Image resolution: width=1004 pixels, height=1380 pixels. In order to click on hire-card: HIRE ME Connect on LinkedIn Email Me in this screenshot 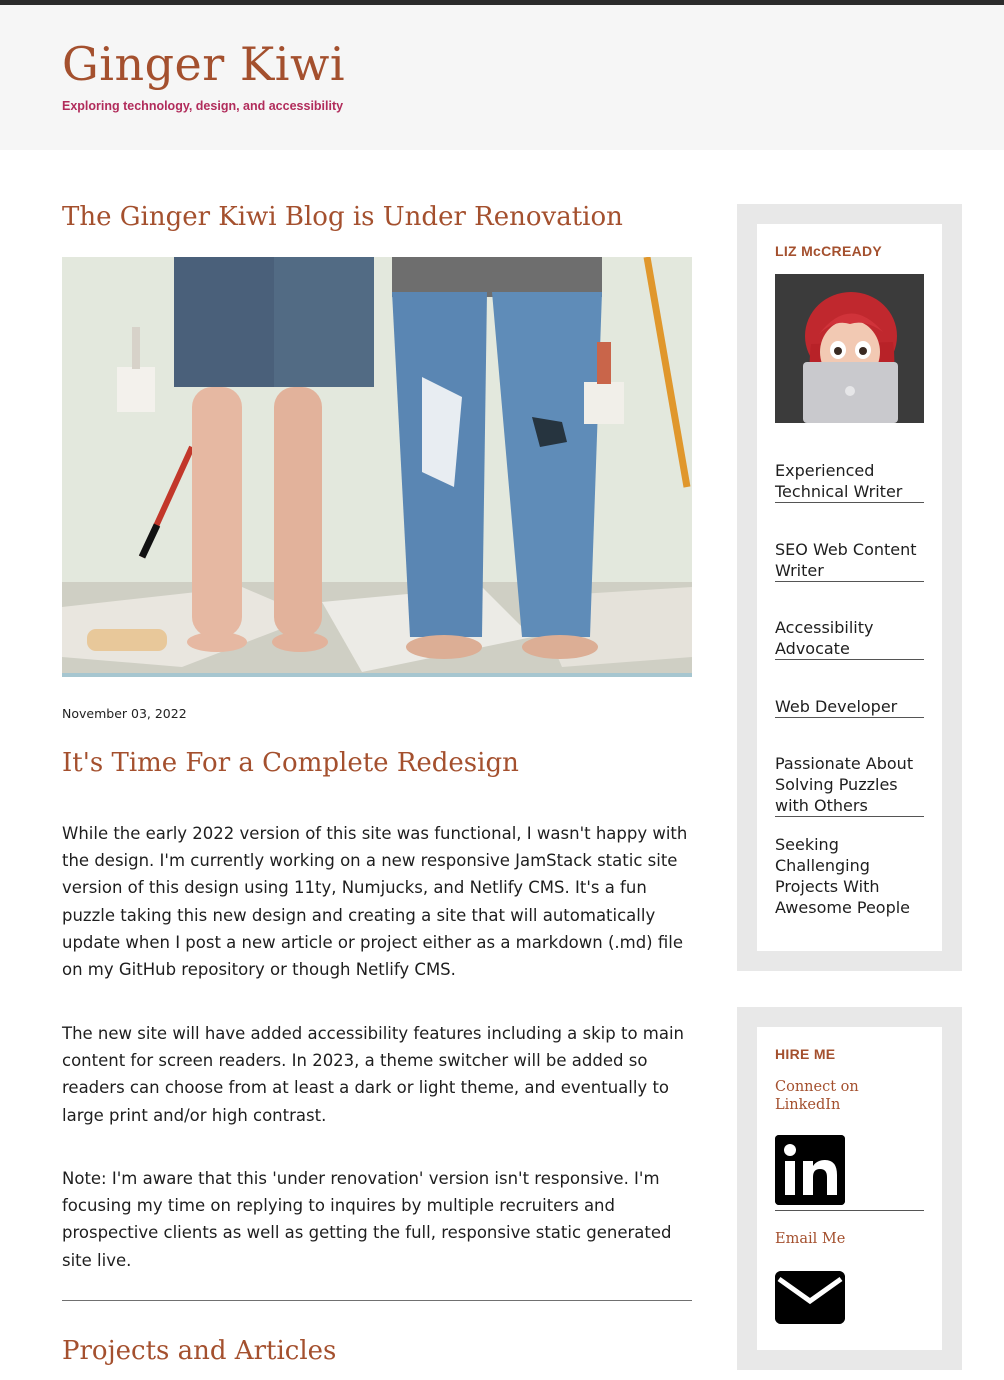, I will do `click(849, 1188)`.